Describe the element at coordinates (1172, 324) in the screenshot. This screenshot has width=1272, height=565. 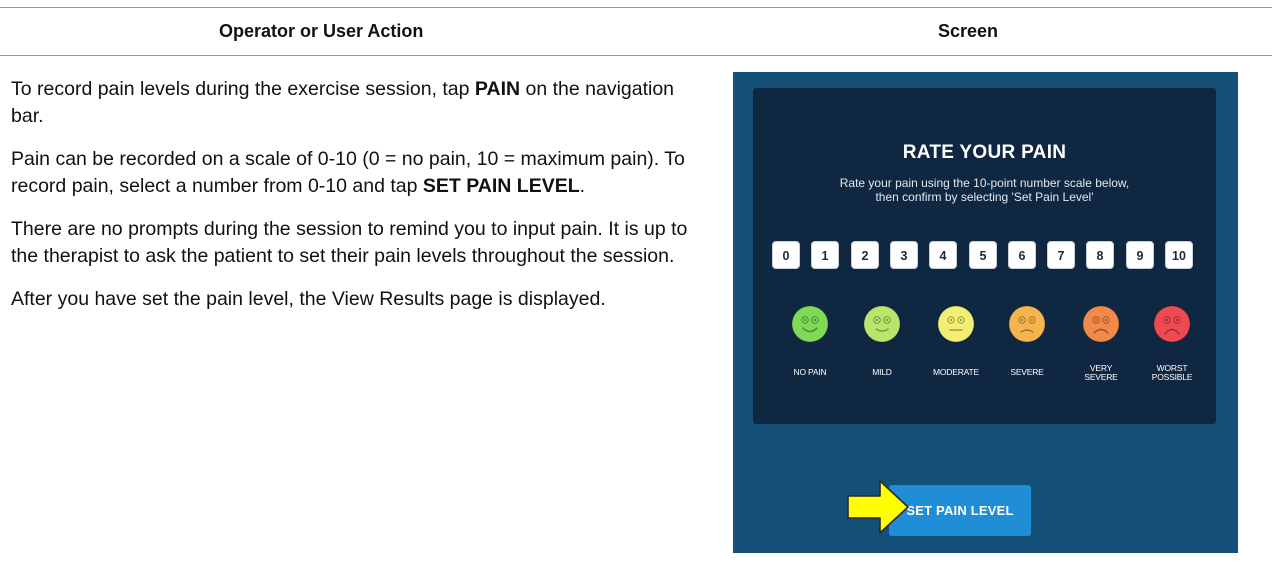
I see `worst-possible-face-icon` at that location.